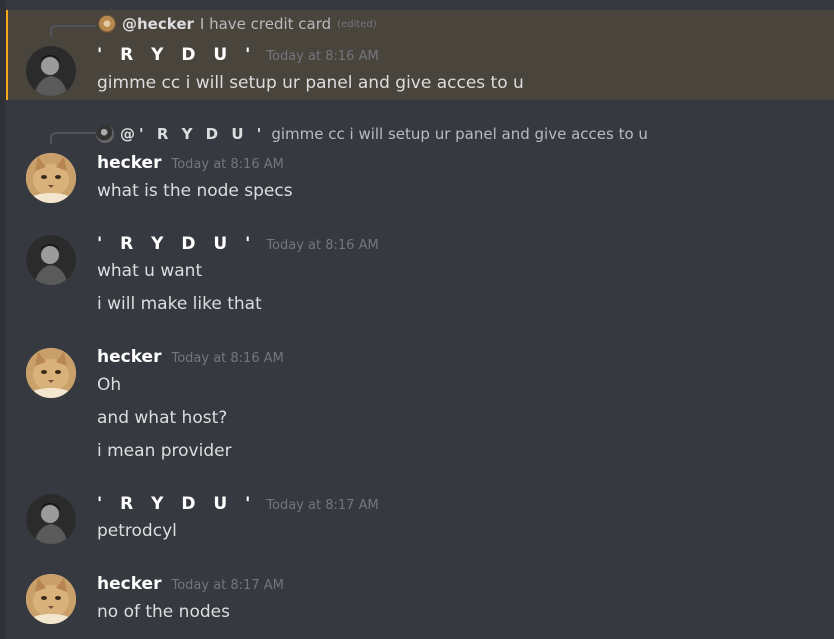 This screenshot has width=834, height=639. What do you see at coordinates (109, 385) in the screenshot?
I see `message-text: Oh` at bounding box center [109, 385].